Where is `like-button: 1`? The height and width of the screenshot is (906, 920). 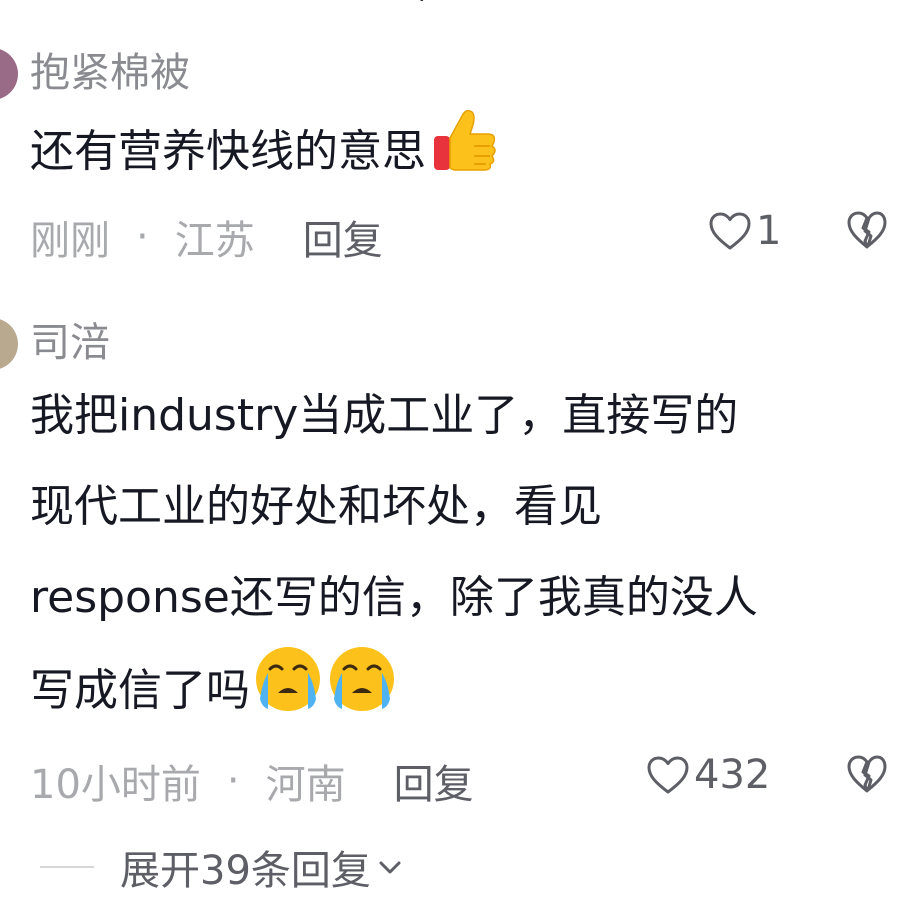 like-button: 1 is located at coordinates (744, 231).